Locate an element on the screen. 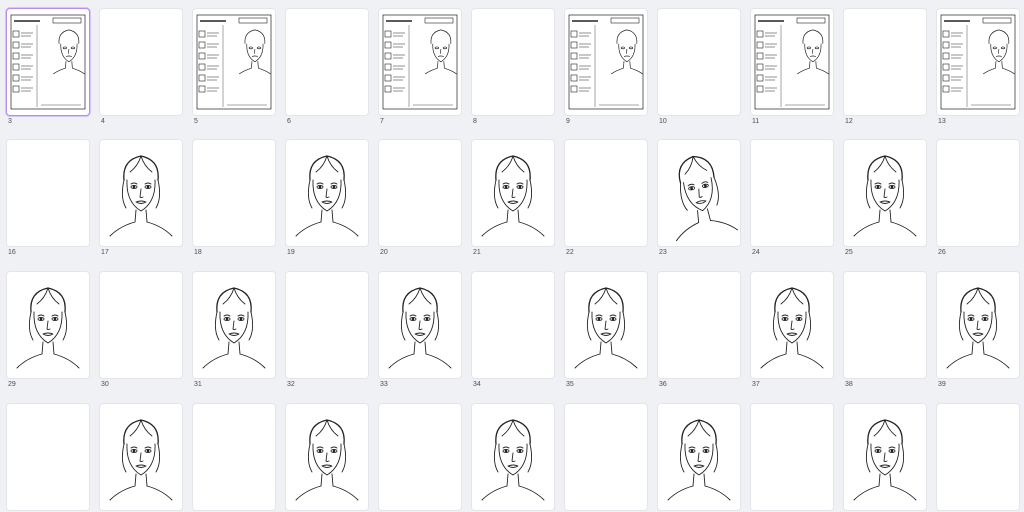  page-number-label: 4 is located at coordinates (103, 121).